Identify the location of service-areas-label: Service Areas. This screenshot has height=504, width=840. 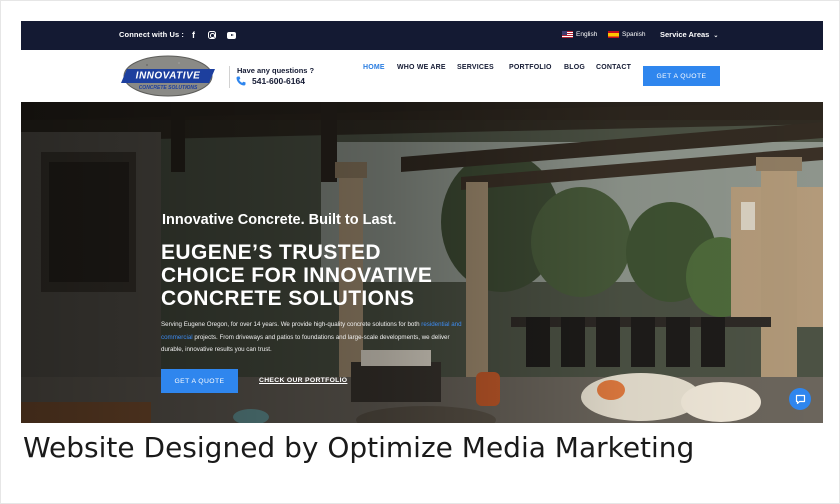
(685, 34).